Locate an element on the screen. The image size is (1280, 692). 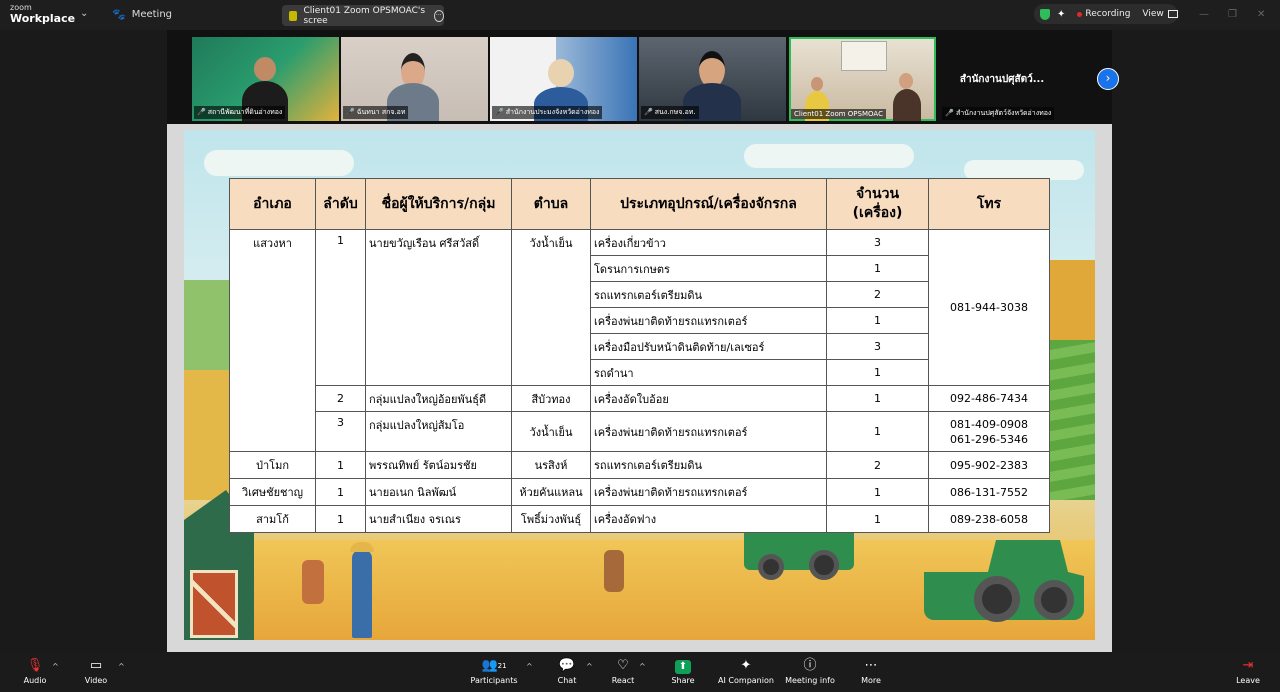
participant-tile: 🎤 สำนักงานประมงจังหวัดอ่างทอง is located at coordinates (563, 79).